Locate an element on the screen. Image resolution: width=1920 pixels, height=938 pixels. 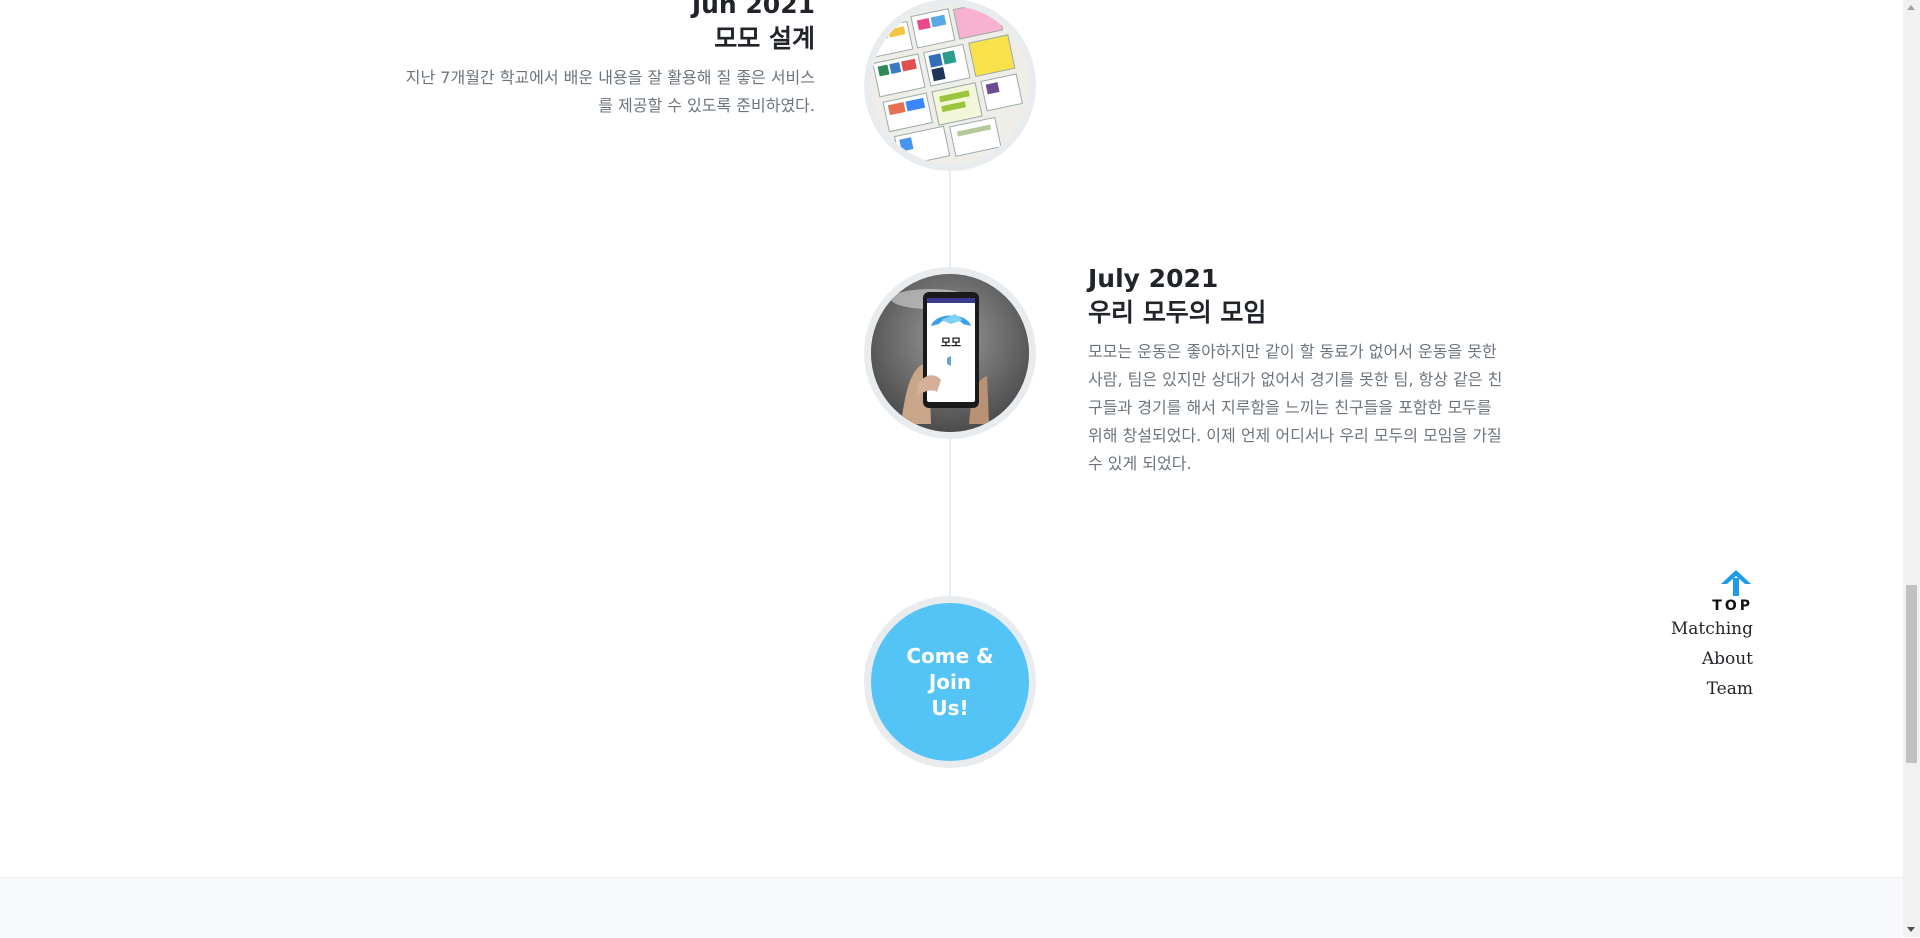
nav-link-team: Team is located at coordinates (1712, 689).